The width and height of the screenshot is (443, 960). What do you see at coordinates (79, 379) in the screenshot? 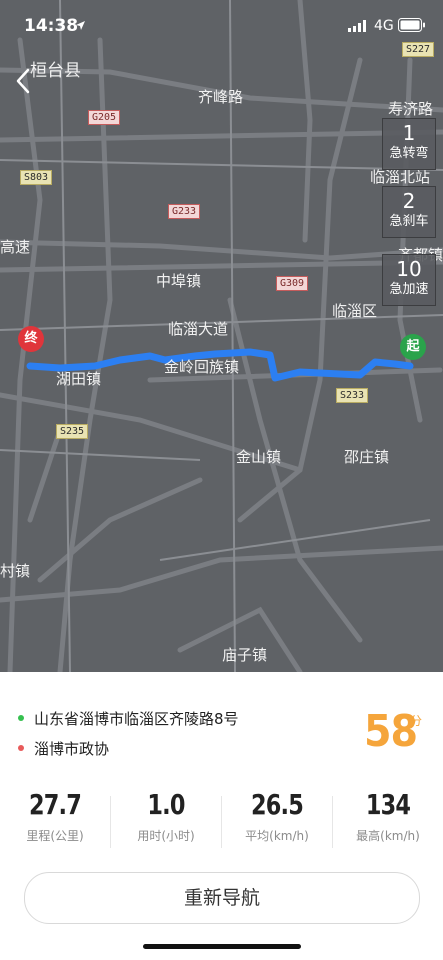
I see `map-label: 湖田镇` at bounding box center [79, 379].